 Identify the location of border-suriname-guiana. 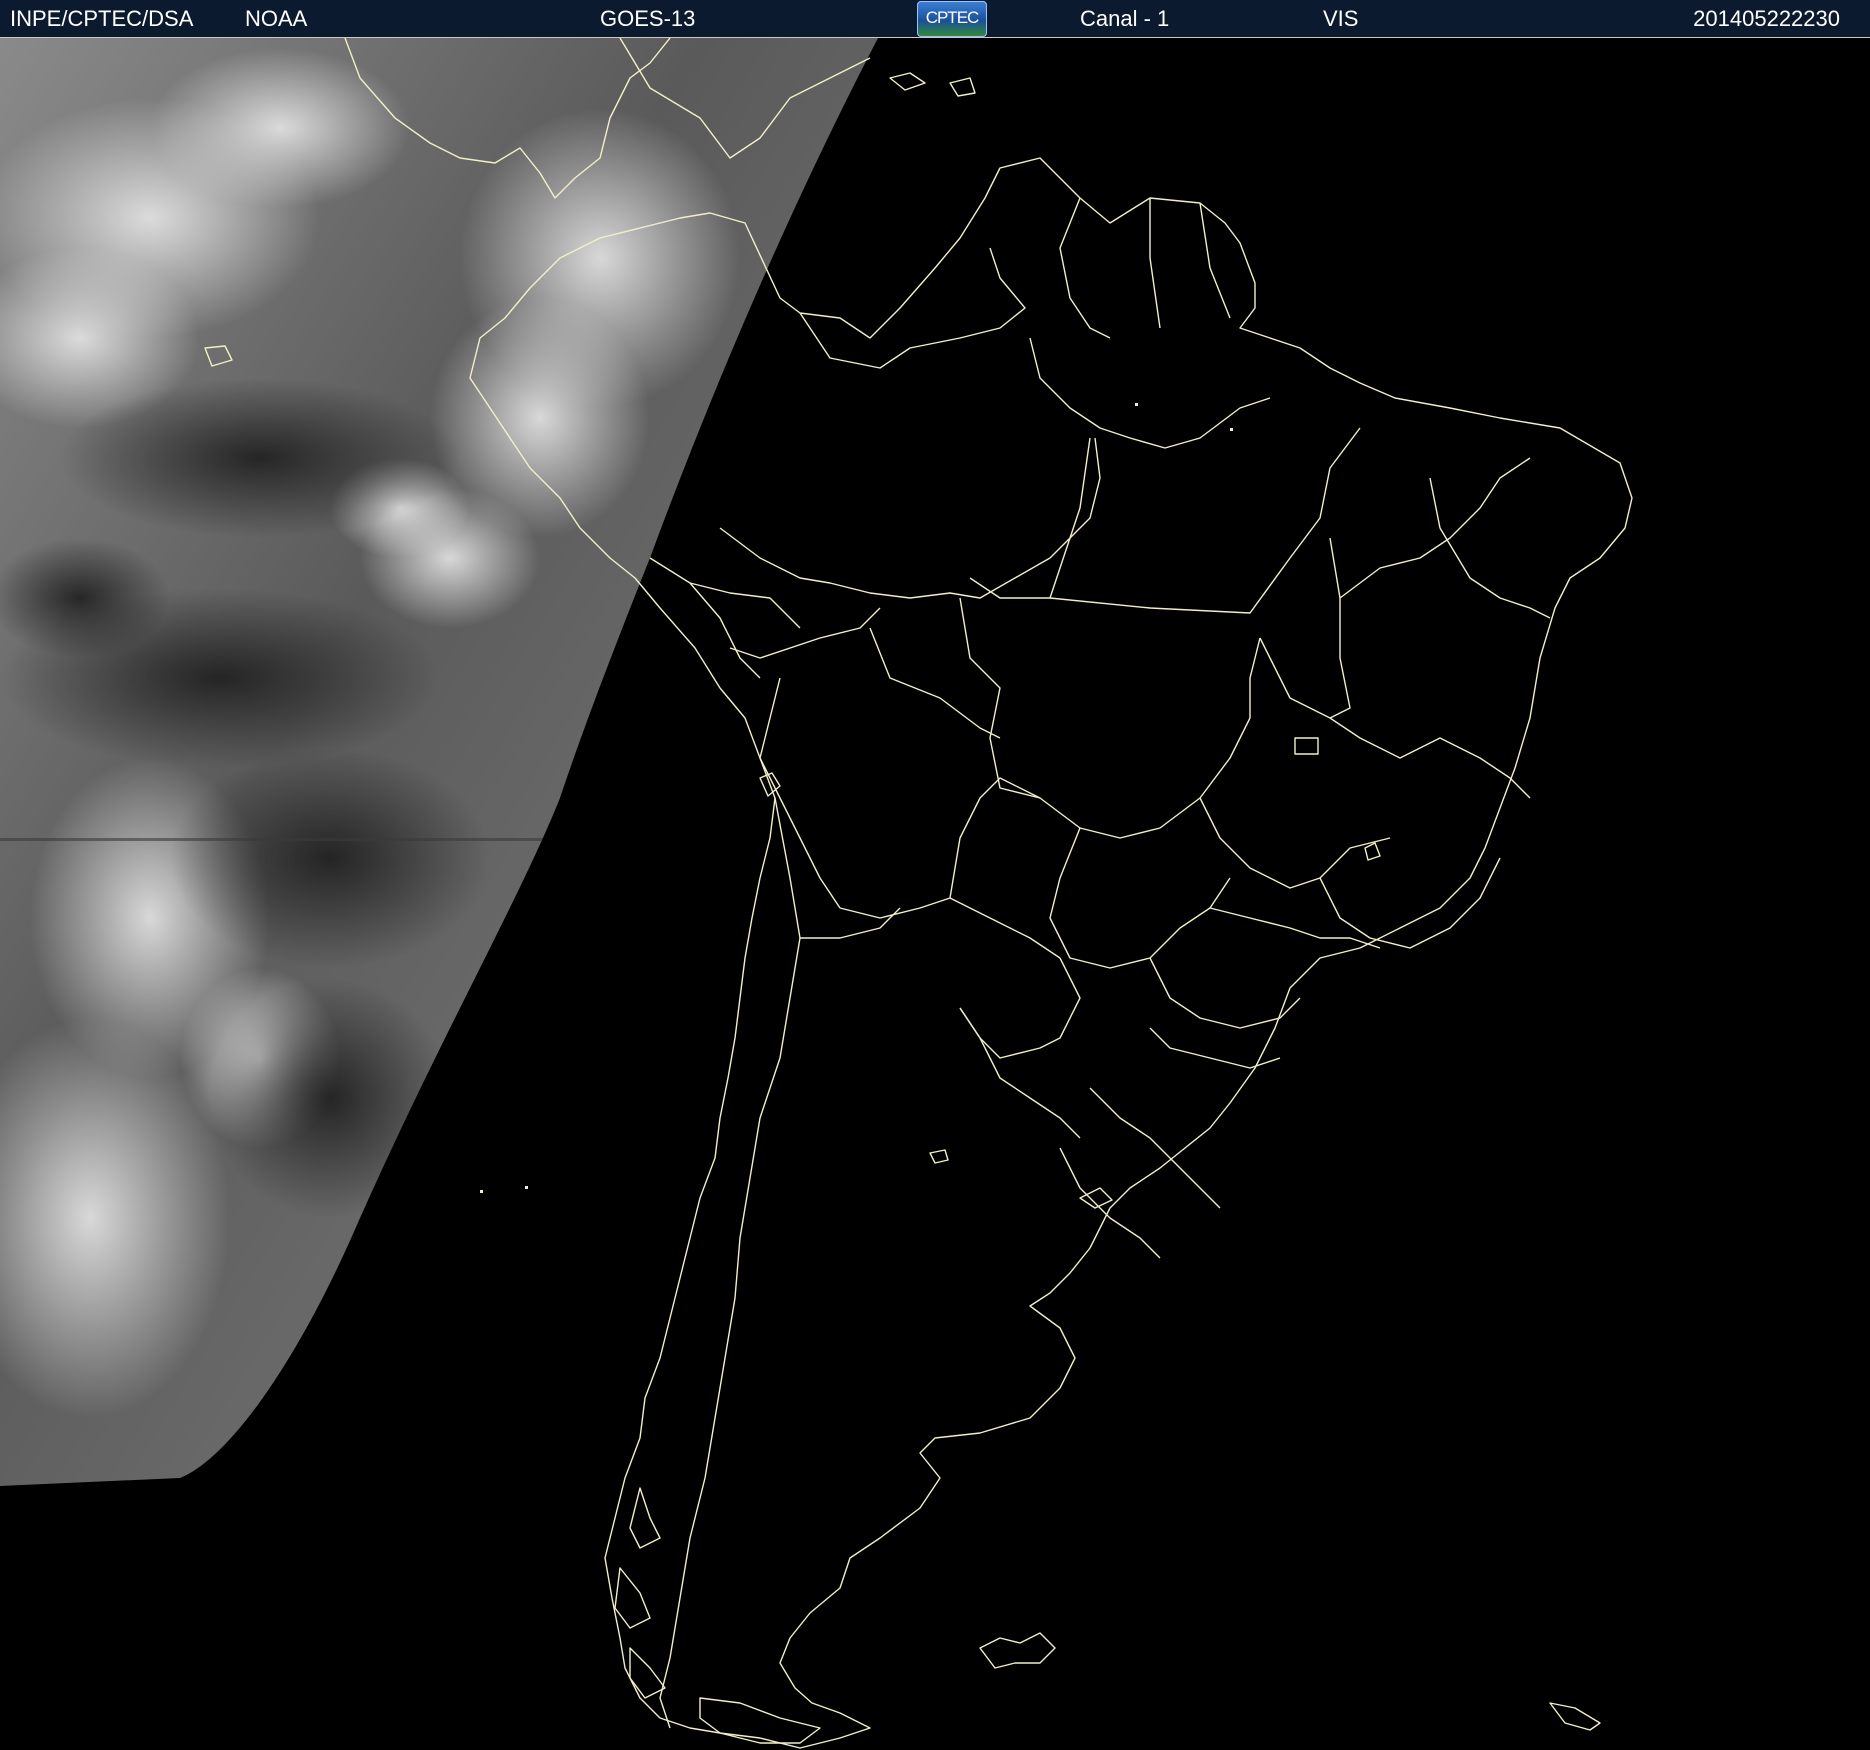
(1215, 260).